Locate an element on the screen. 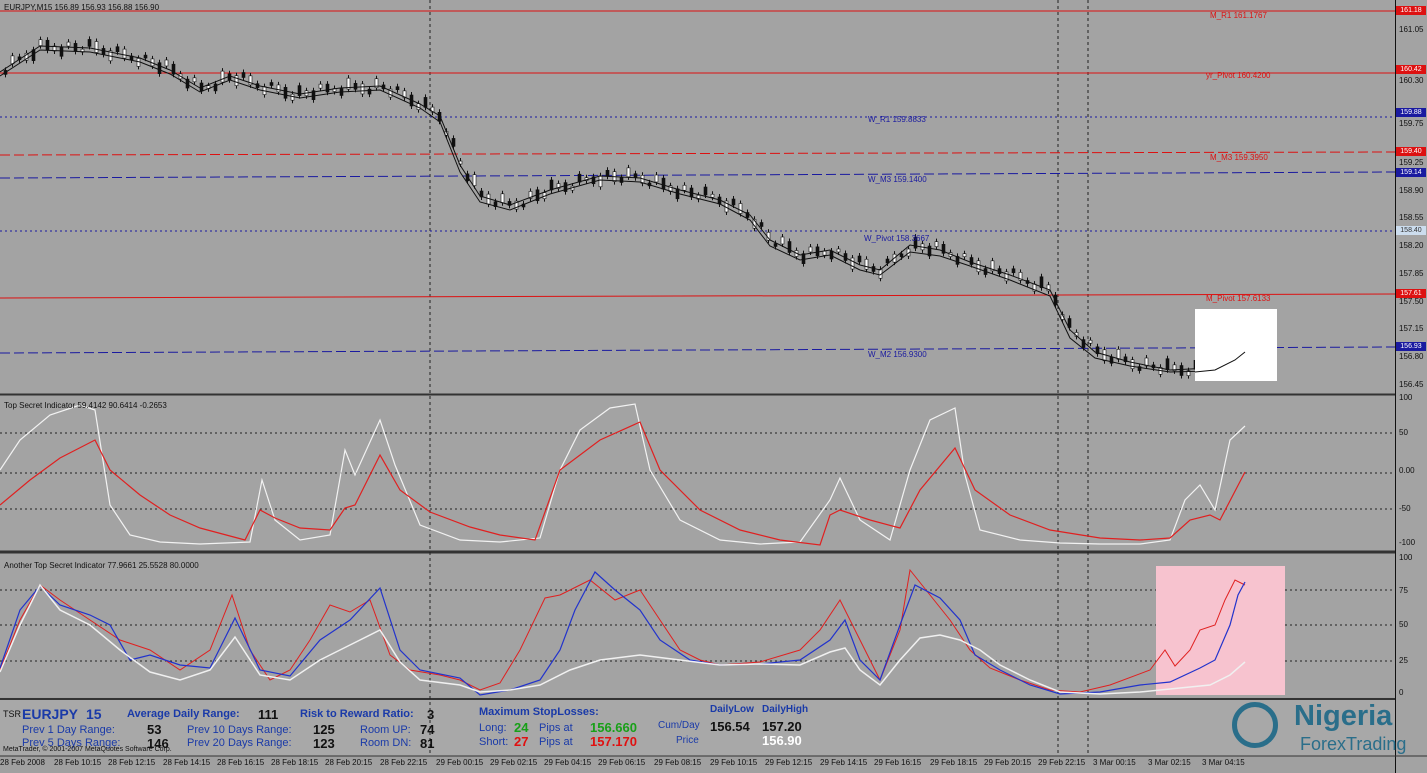  x-tick: 28 Feb 10:15 is located at coordinates (78, 762).